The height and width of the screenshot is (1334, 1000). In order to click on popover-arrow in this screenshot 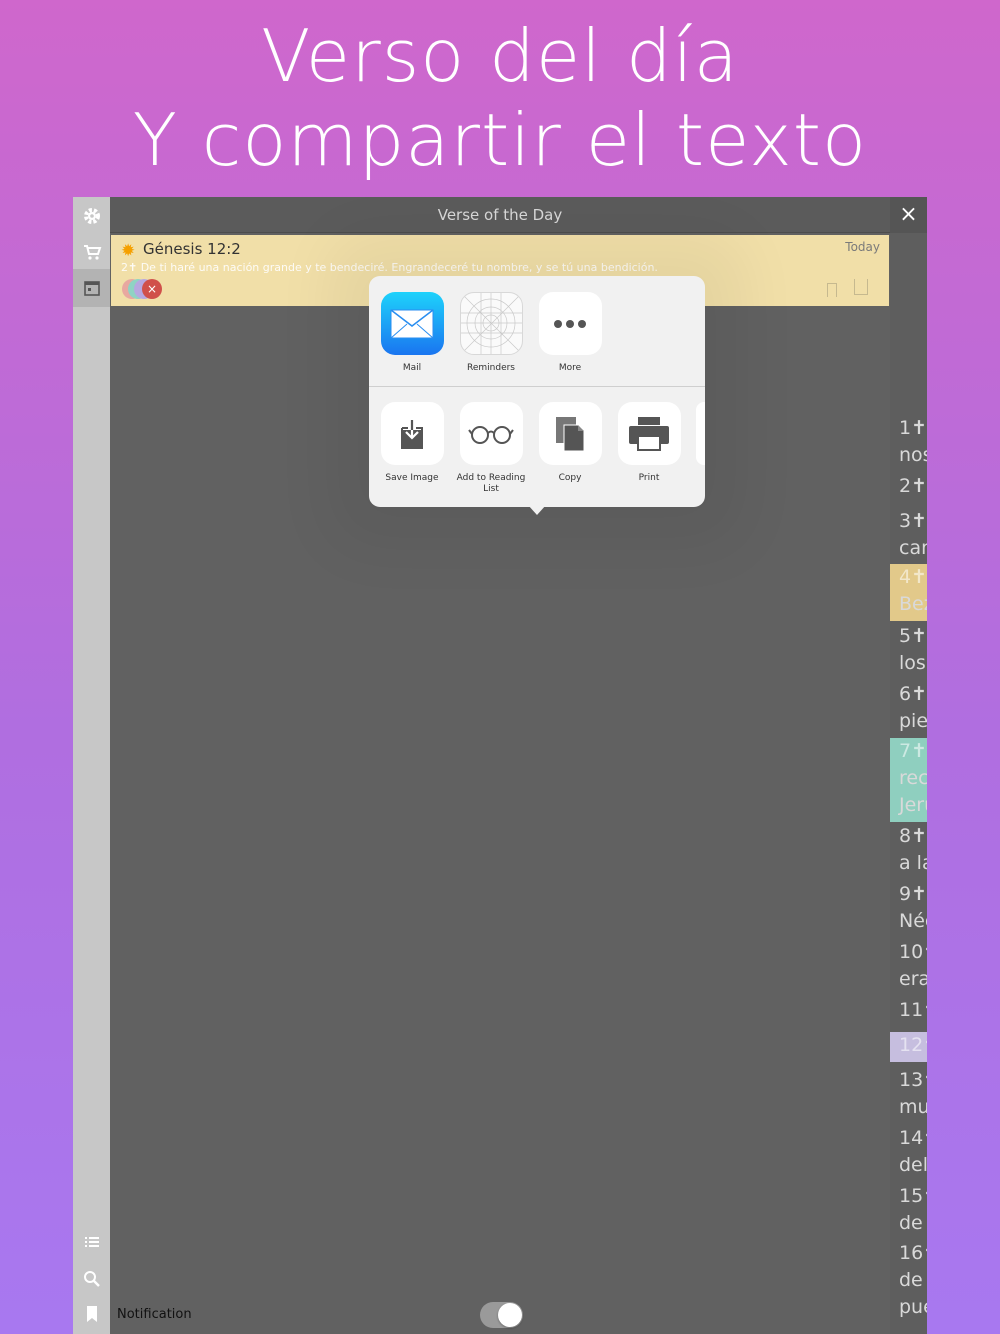, I will do `click(537, 510)`.